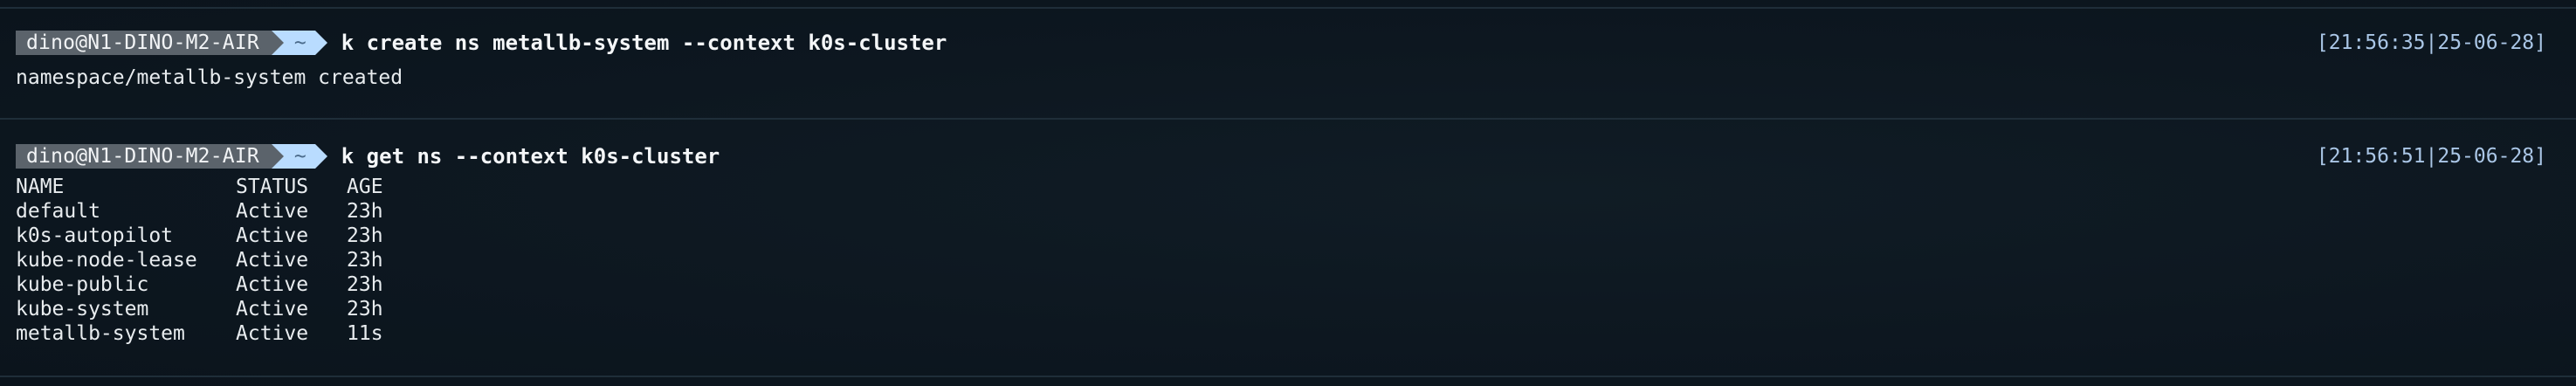 The image size is (2576, 386). What do you see at coordinates (216, 212) in the screenshot?
I see `table-row: default Active 23h` at bounding box center [216, 212].